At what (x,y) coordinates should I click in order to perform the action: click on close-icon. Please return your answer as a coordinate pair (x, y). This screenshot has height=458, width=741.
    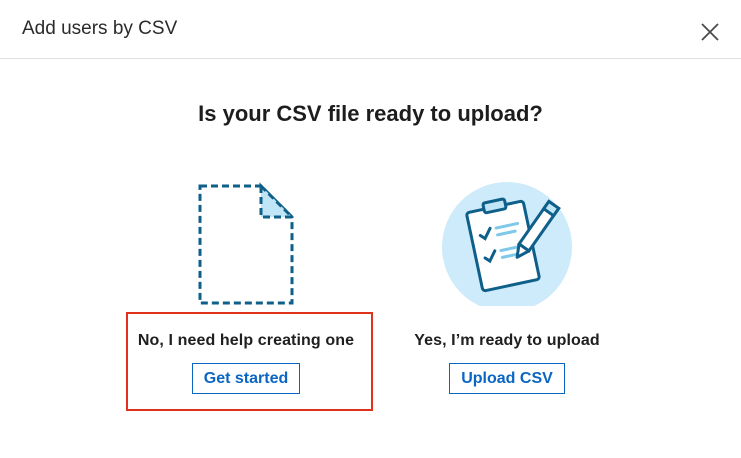
    Looking at the image, I should click on (710, 32).